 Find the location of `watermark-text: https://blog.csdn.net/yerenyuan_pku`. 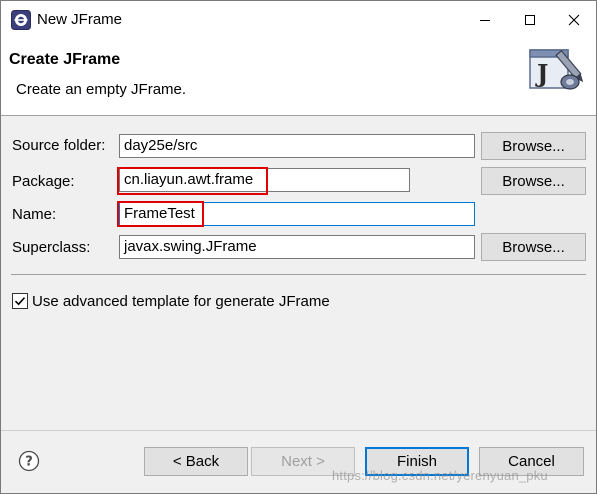

watermark-text: https://blog.csdn.net/yerenyuan_pku is located at coordinates (440, 475).